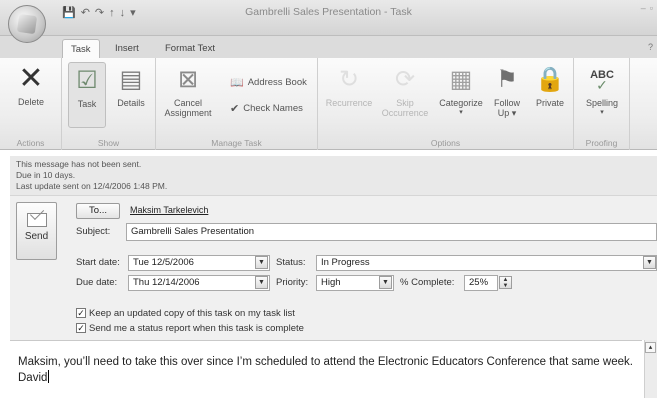  I want to click on start-date-field: Tue 12/5/2006, so click(199, 263).